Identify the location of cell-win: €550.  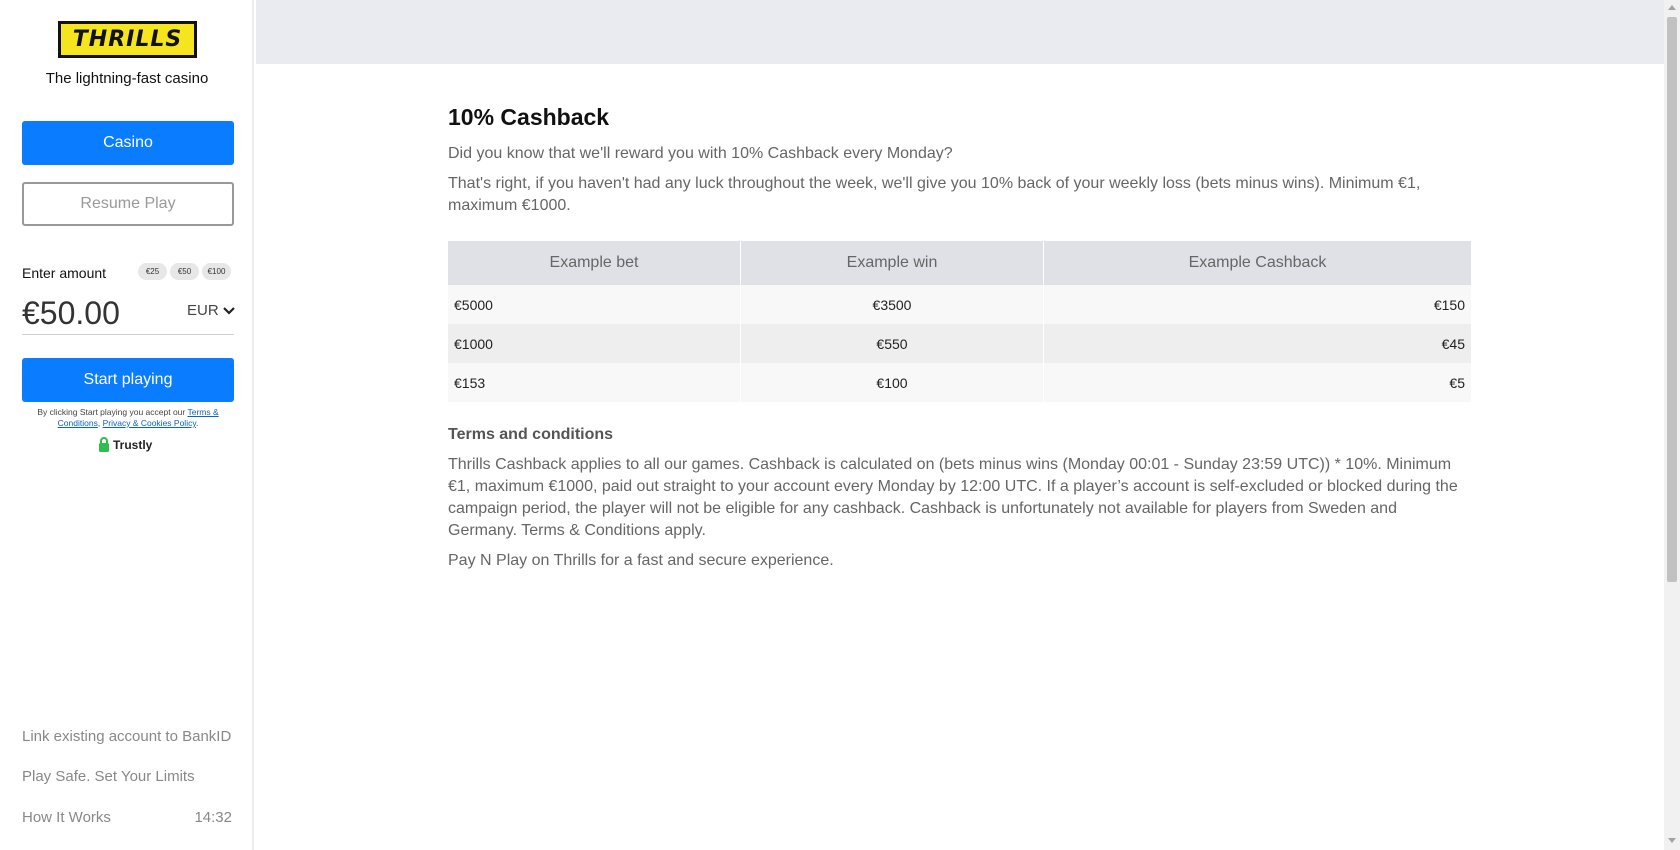
(892, 343).